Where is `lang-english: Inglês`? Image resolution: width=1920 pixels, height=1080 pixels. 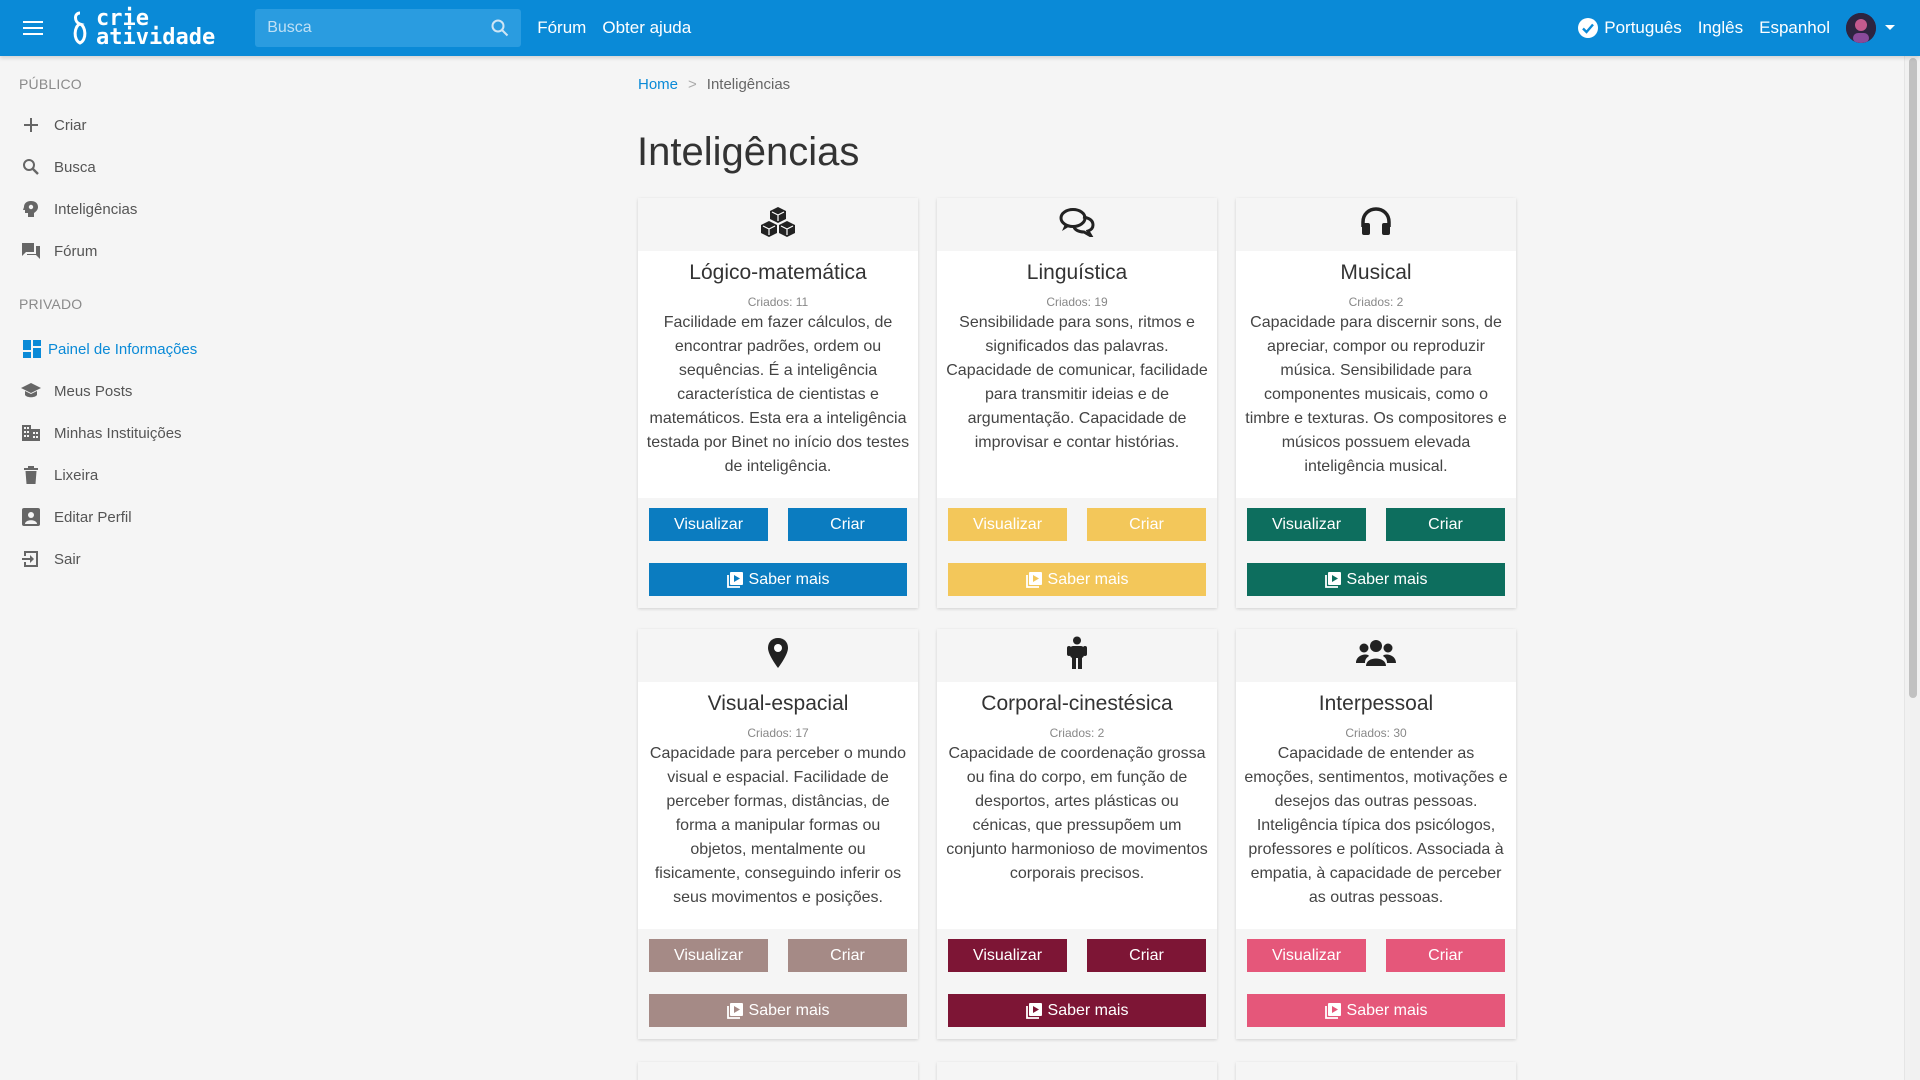 lang-english: Inglês is located at coordinates (1720, 28).